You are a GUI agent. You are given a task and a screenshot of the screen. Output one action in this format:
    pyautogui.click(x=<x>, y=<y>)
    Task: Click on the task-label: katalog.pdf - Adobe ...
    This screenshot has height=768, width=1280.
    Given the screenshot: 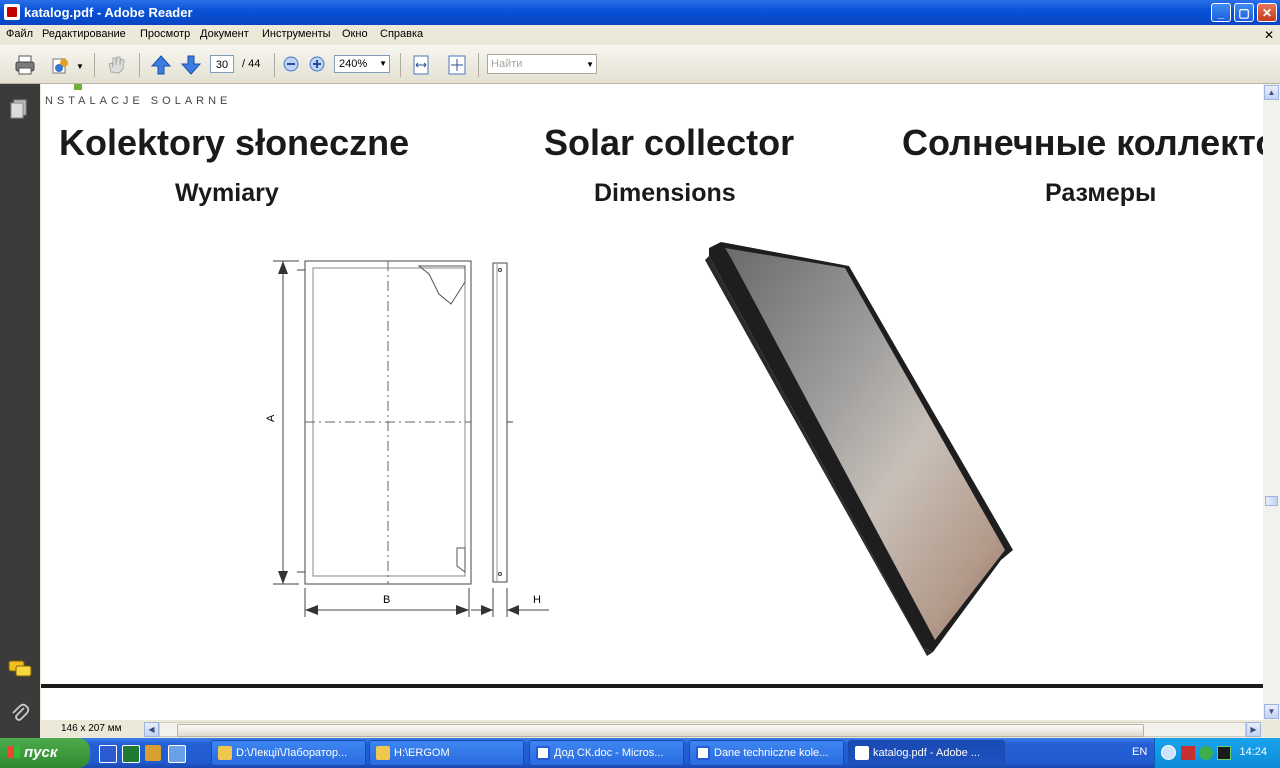 What is the action you would take?
    pyautogui.click(x=927, y=753)
    